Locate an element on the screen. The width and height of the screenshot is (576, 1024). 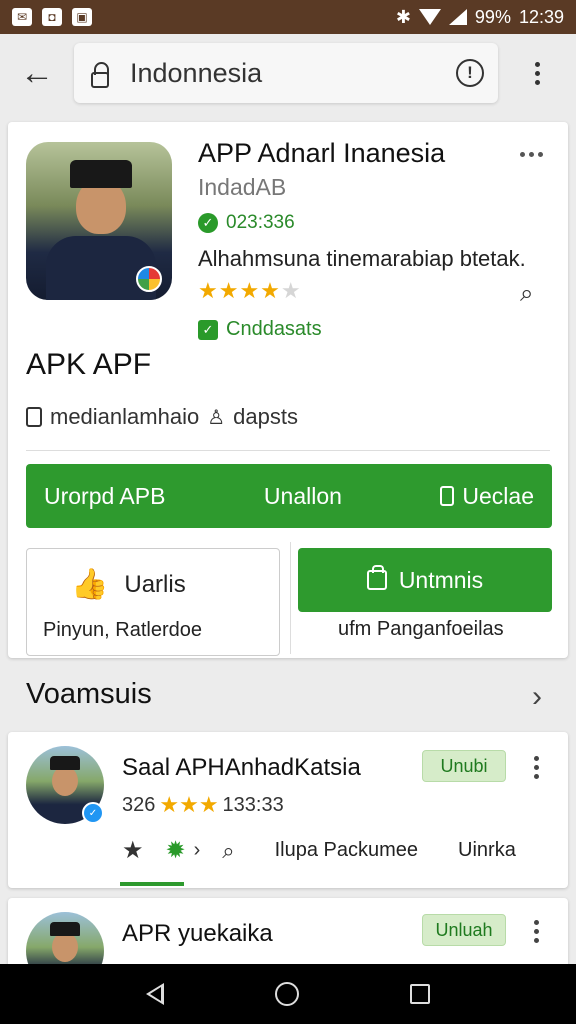
verified-badge-icon: ✓ is located at coordinates (93, 813).